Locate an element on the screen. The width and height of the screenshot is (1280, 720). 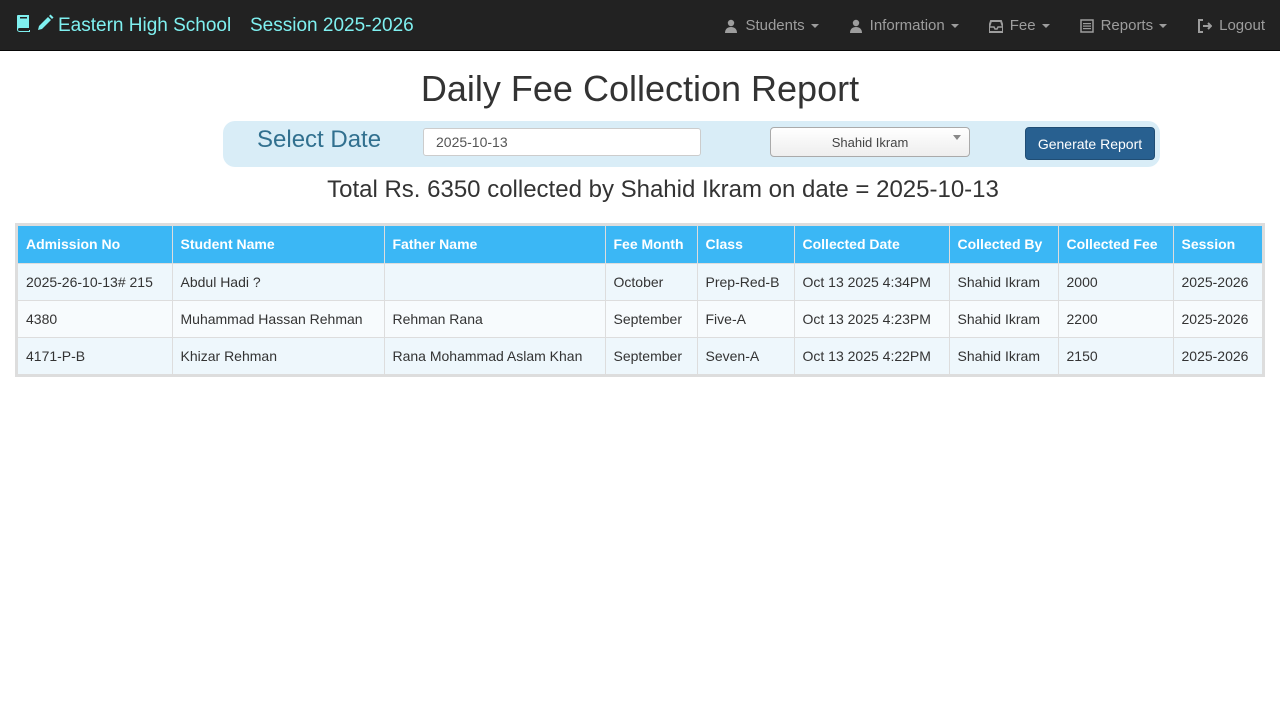
nav-information: Information is located at coordinates (904, 25).